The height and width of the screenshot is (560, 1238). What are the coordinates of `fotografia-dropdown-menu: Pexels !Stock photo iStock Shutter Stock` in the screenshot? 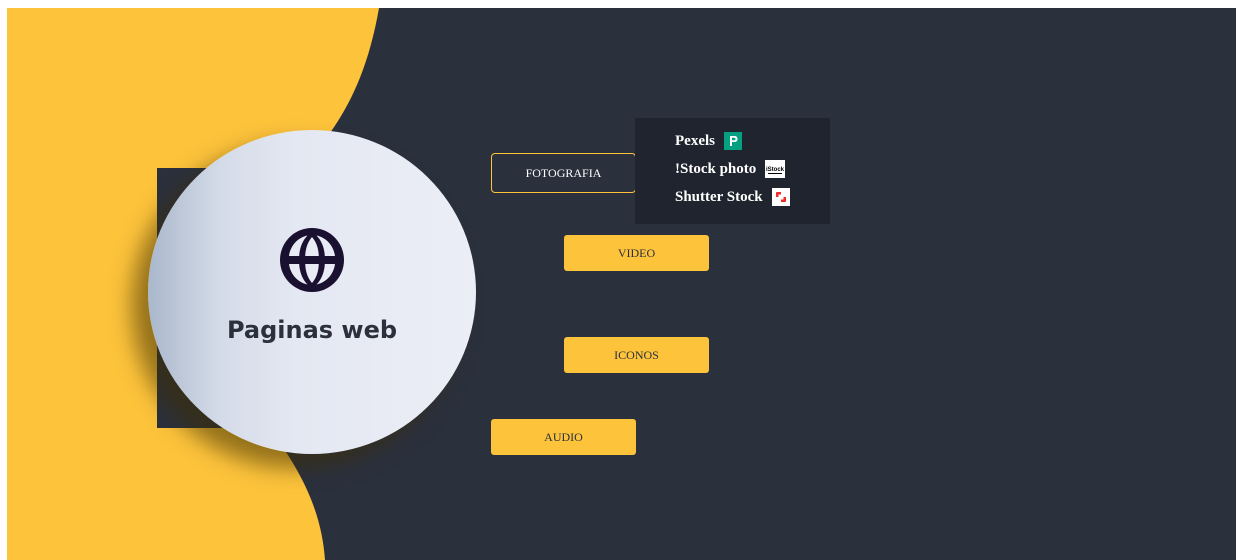 It's located at (732, 171).